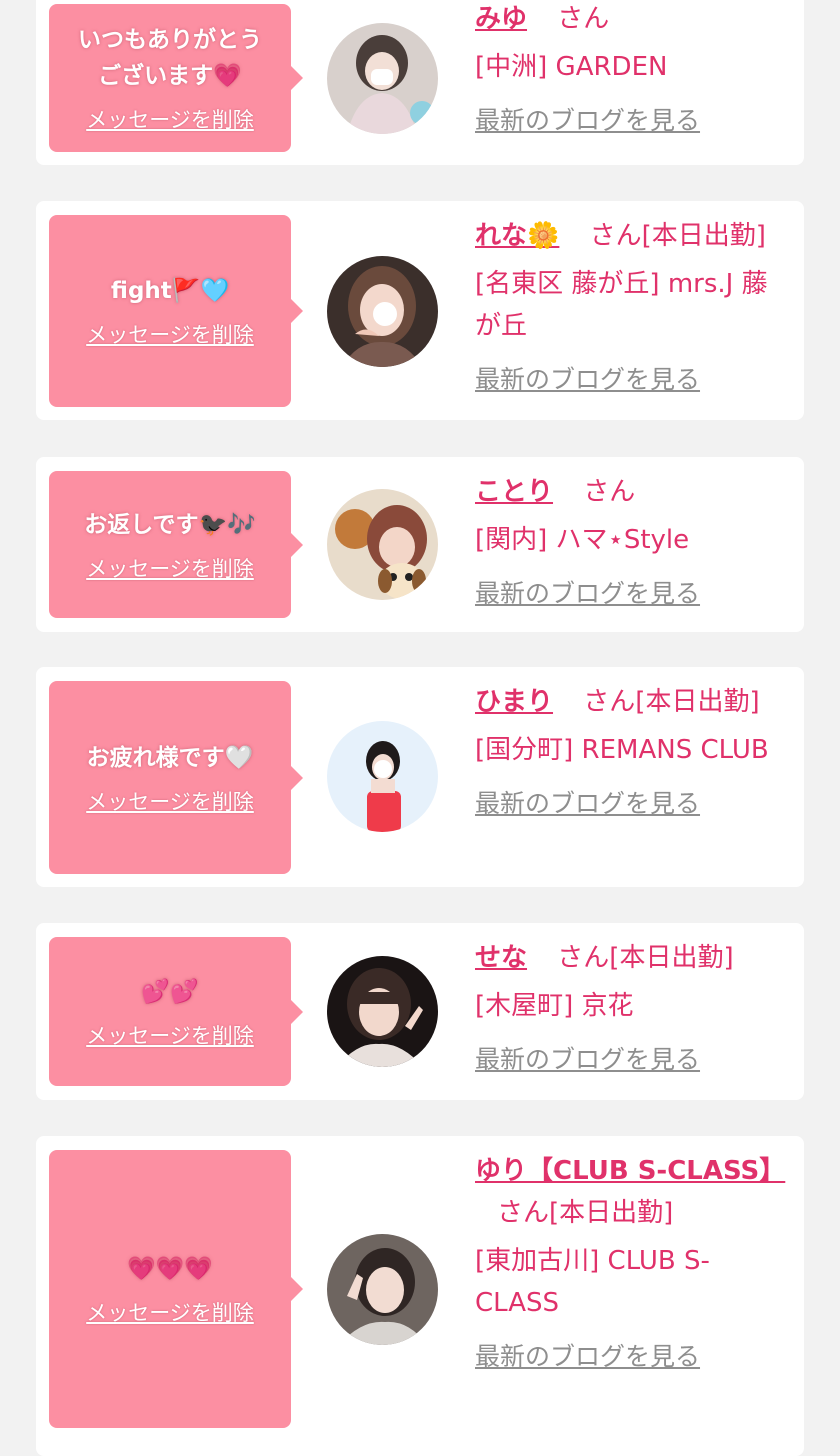 The image size is (840, 1456). I want to click on message-bubble: 💕💕 メッセージを削除, so click(176, 1011).